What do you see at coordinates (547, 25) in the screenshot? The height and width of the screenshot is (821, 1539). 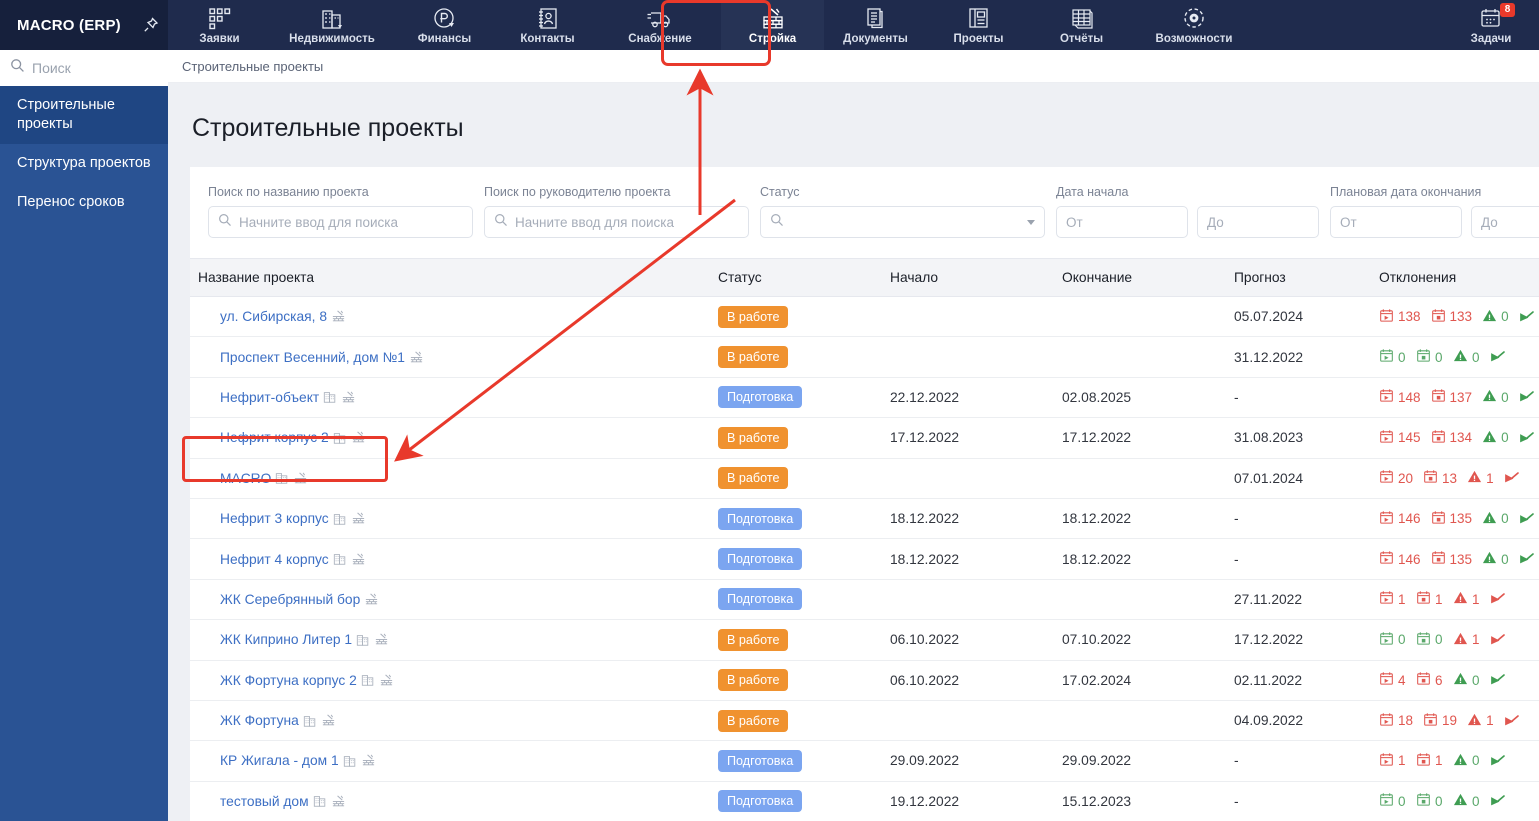 I see `nav-item-contacts: Контакты` at bounding box center [547, 25].